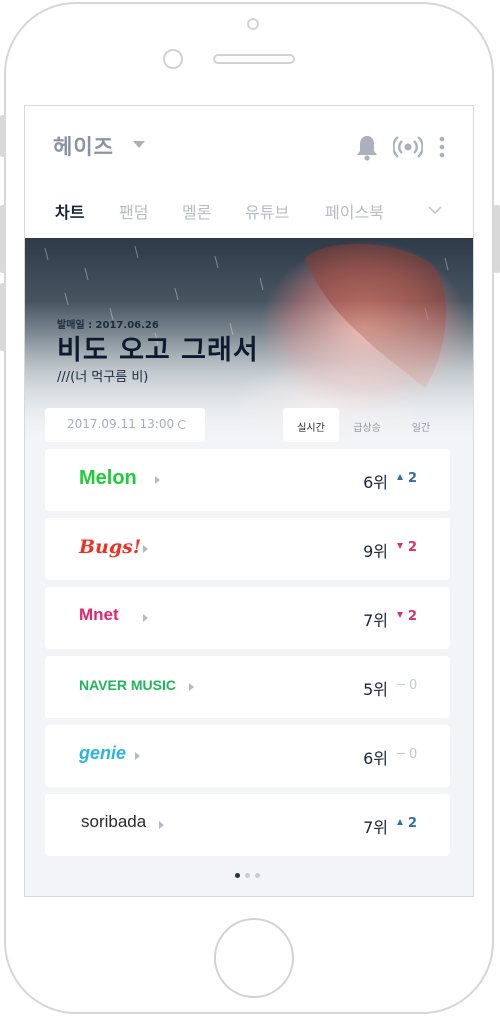  Describe the element at coordinates (127, 685) in the screenshot. I see `naver-music-logo: NAVER MUSIC` at that location.